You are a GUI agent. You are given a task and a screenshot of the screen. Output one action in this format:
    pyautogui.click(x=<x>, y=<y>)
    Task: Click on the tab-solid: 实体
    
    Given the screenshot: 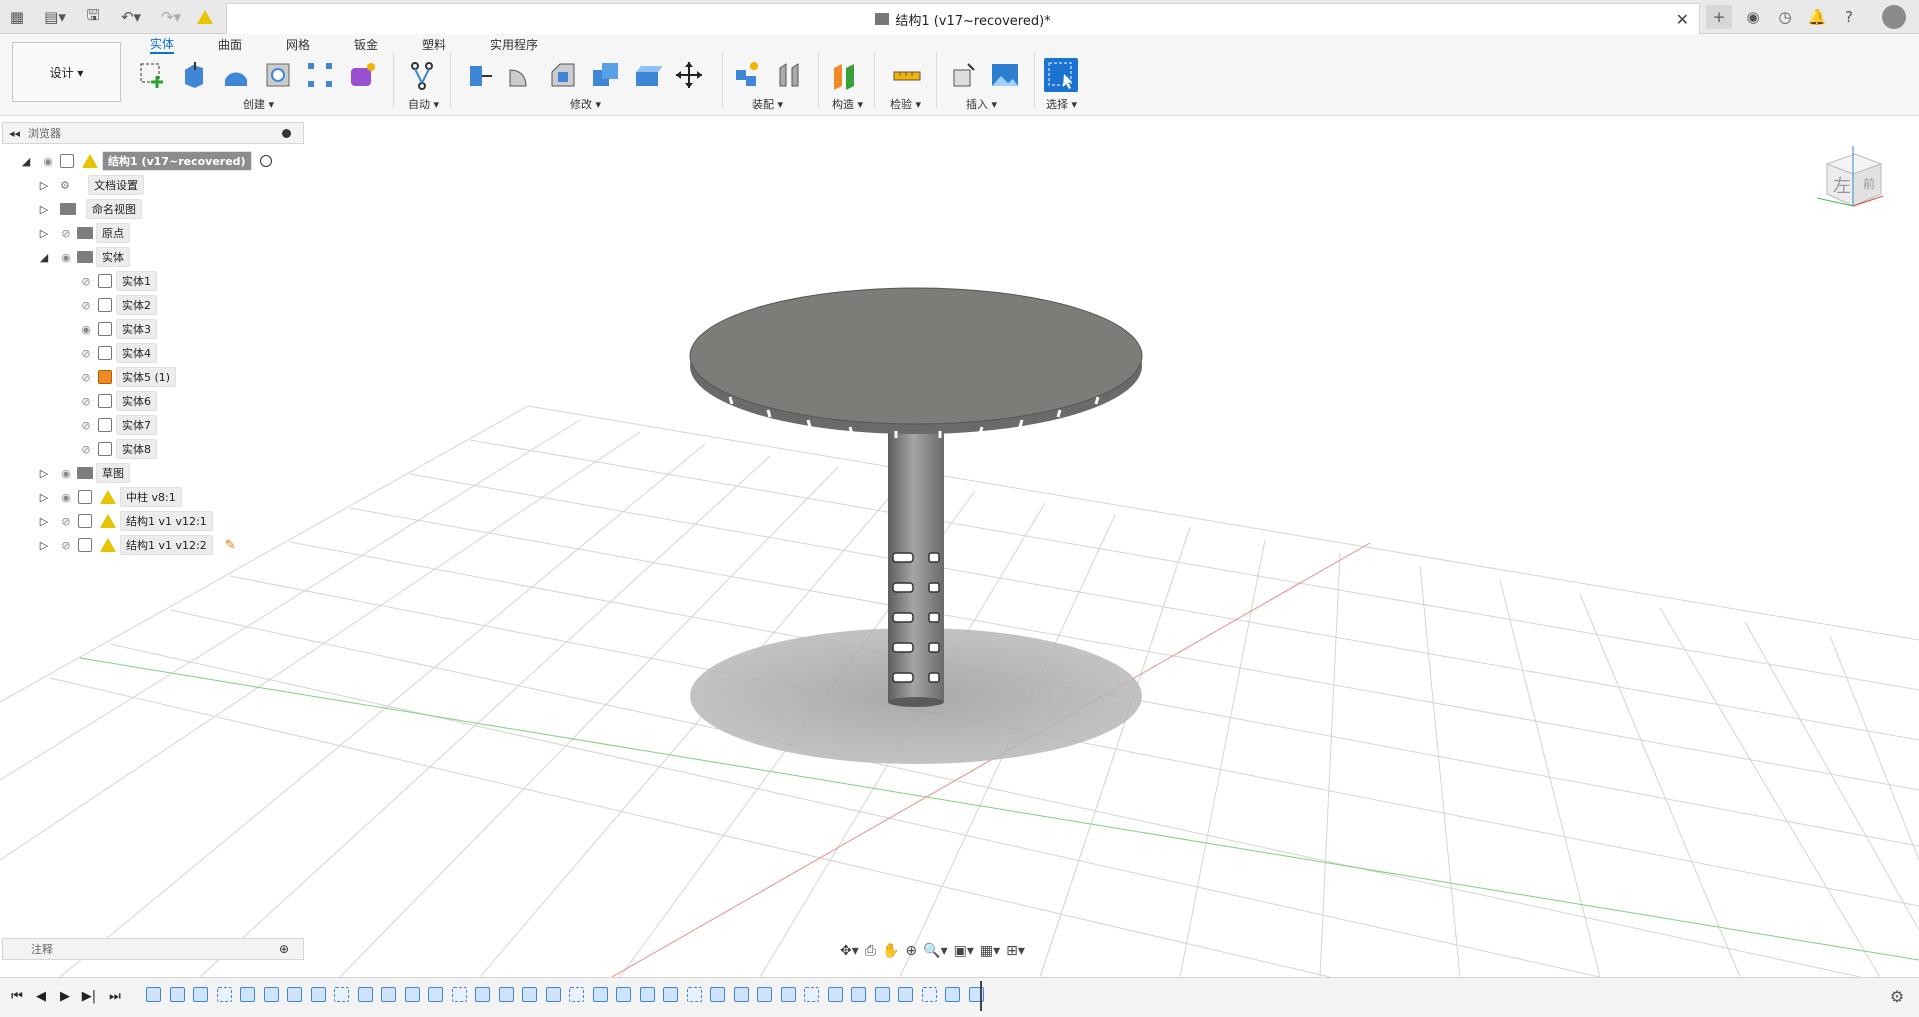 What is the action you would take?
    pyautogui.click(x=162, y=44)
    